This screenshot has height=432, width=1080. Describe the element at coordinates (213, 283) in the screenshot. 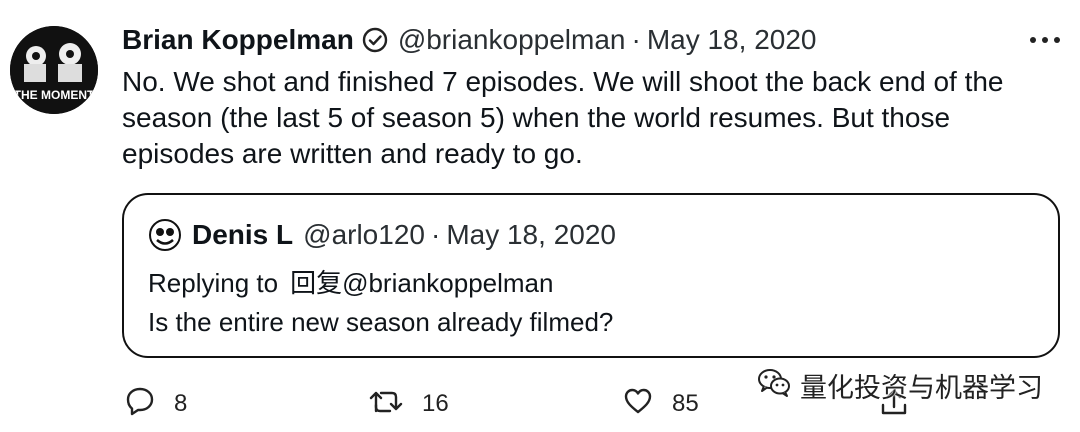

I see `replying-to-label: Replying to` at that location.